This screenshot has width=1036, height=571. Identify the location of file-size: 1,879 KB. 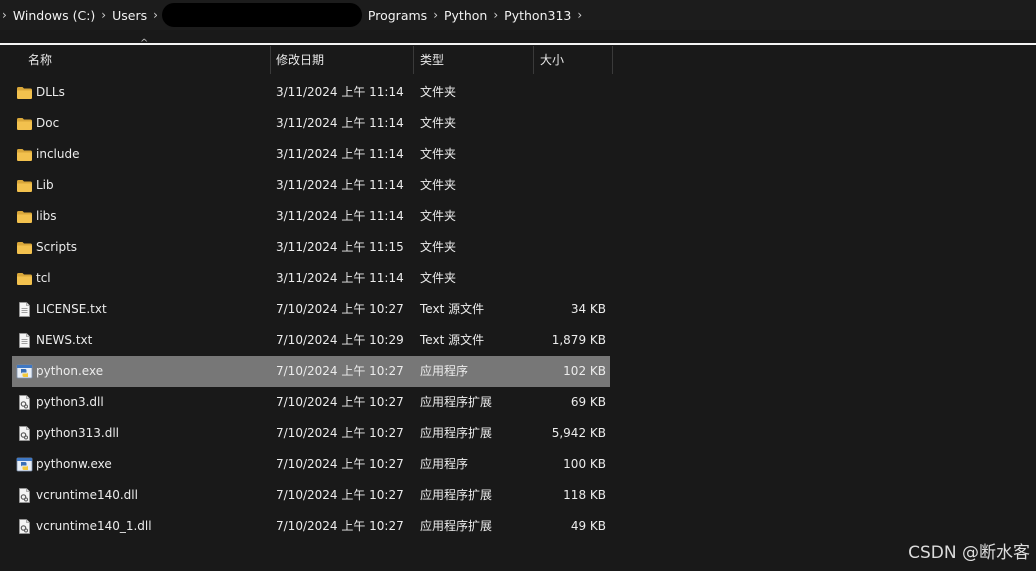
(578, 340).